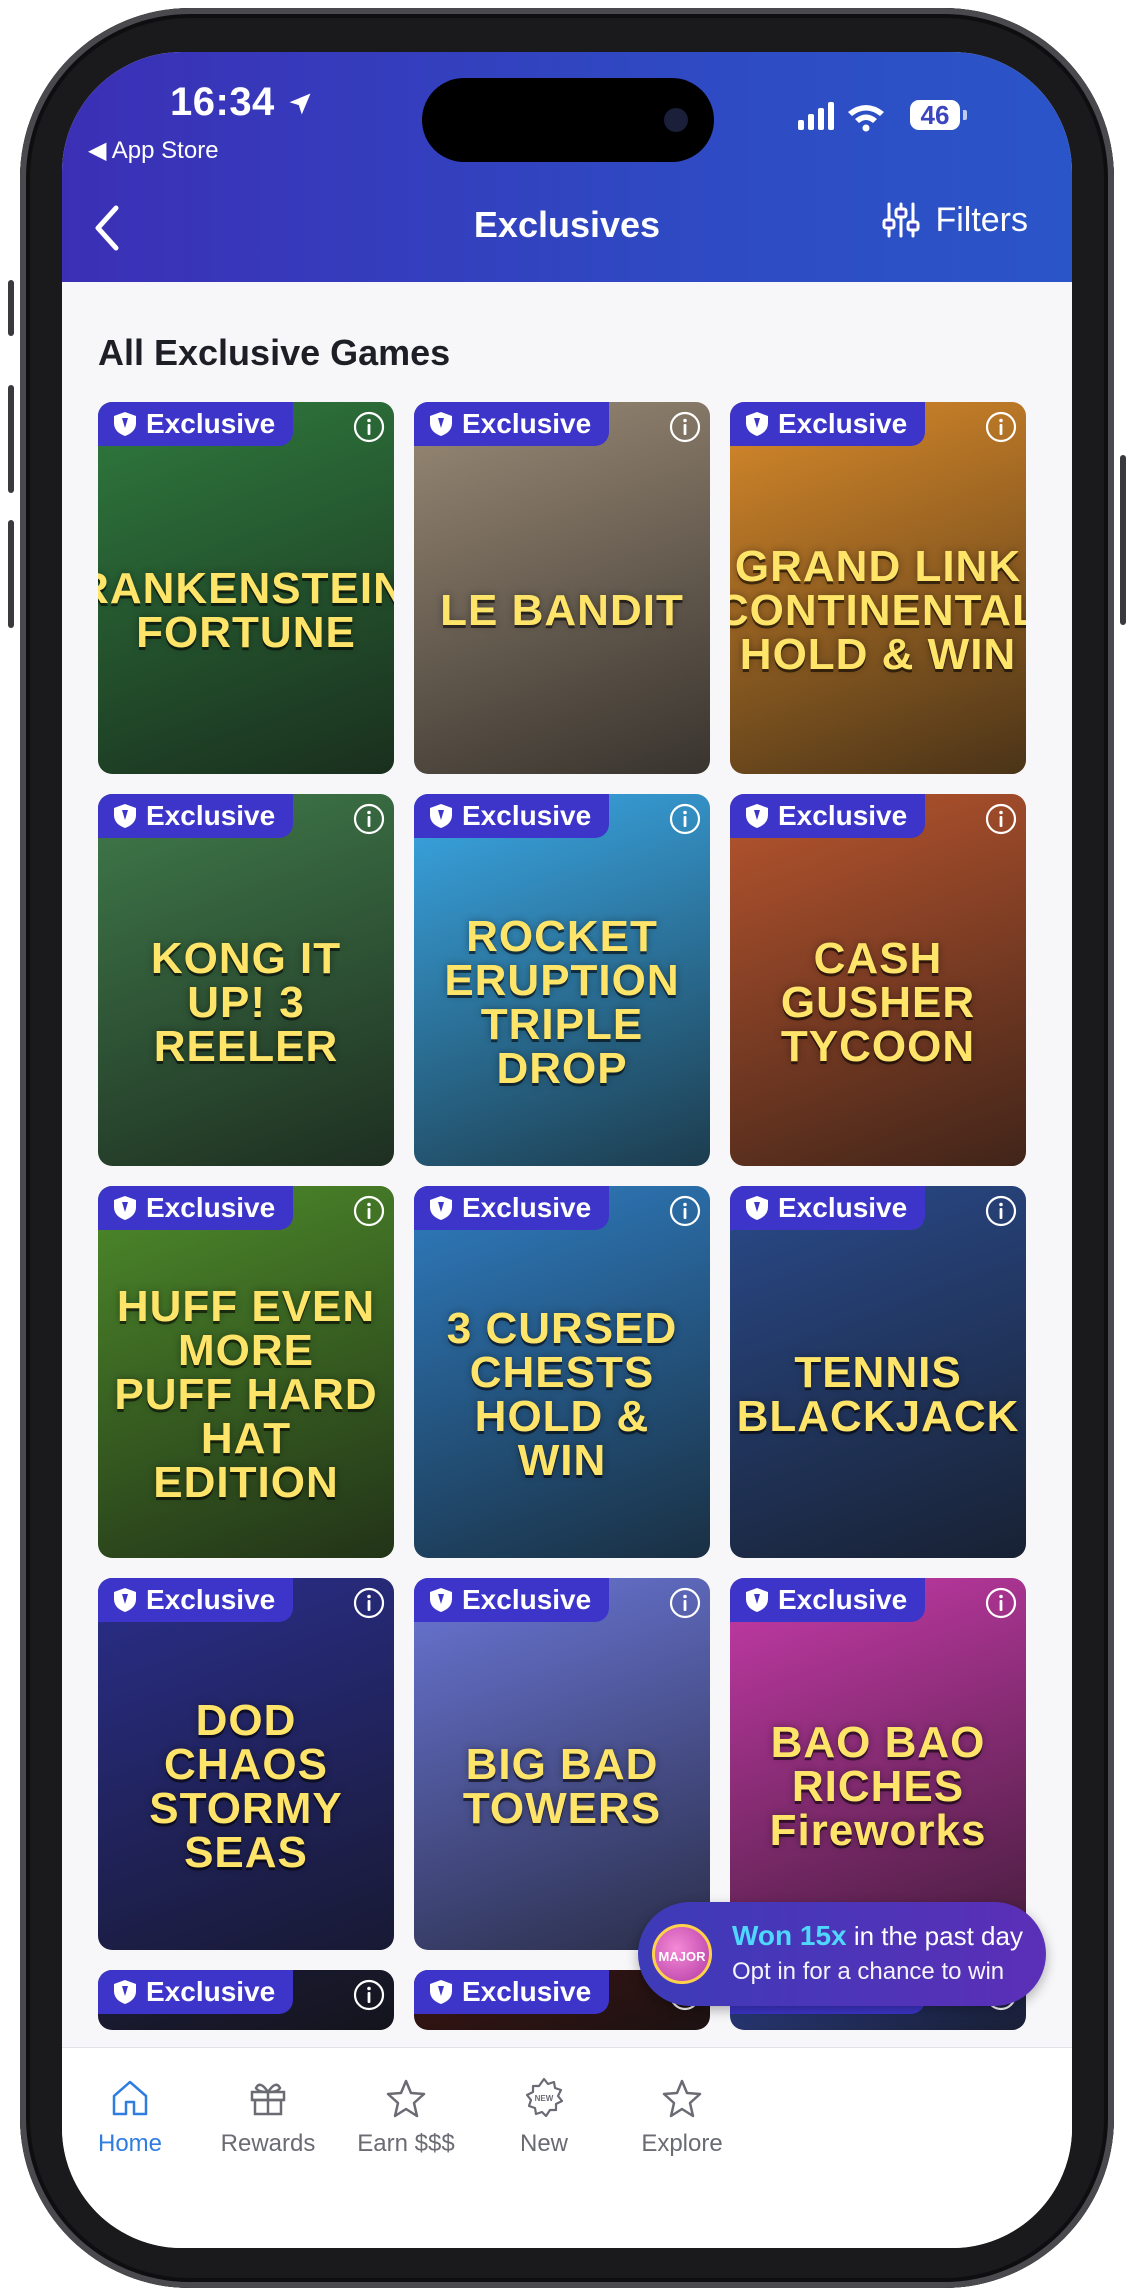 The width and height of the screenshot is (1134, 2296). I want to click on game-artwork: BIG BAD TOWERS, so click(562, 1764).